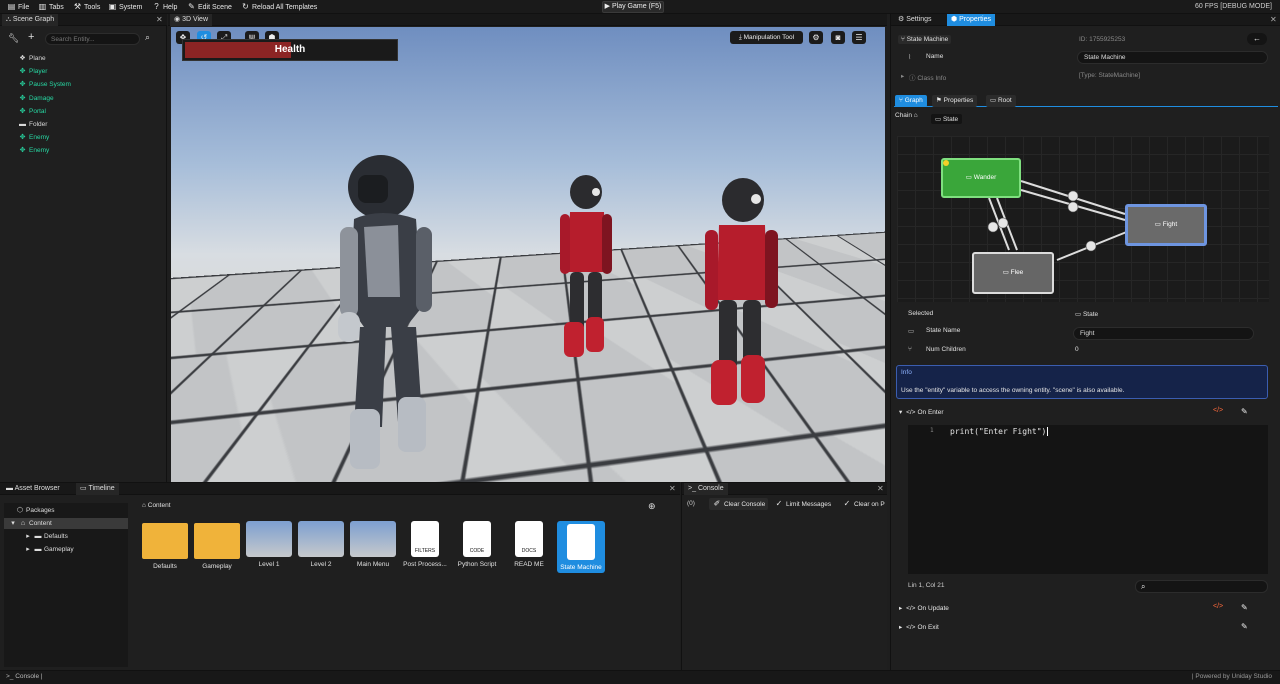 The image size is (1280, 684). Describe the element at coordinates (373, 539) in the screenshot. I see `scene-thumbnail` at that location.